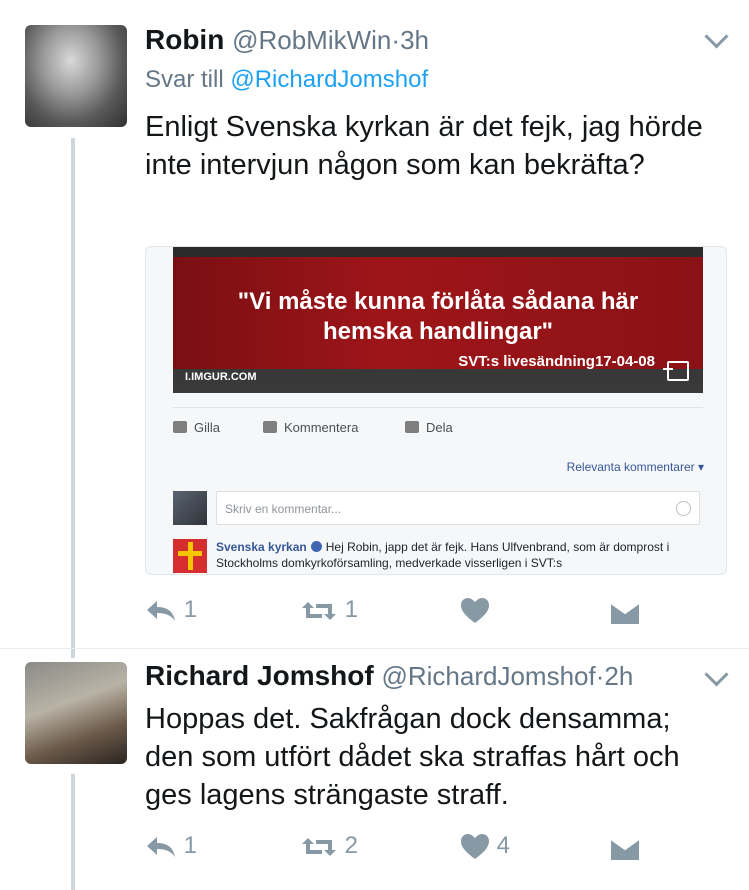 Image resolution: width=749 pixels, height=890 pixels. Describe the element at coordinates (503, 845) in the screenshot. I see `like-count: 4` at that location.